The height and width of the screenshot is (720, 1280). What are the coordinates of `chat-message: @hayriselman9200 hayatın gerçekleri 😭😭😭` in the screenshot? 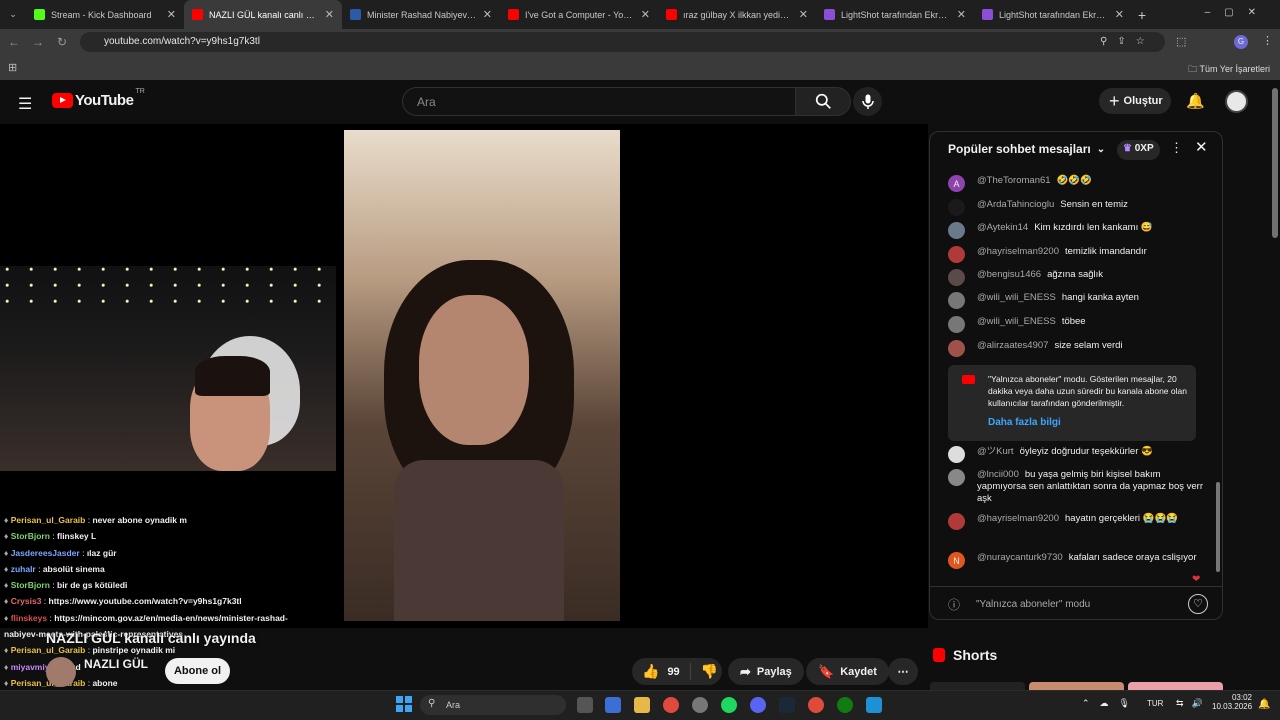 It's located at (1076, 521).